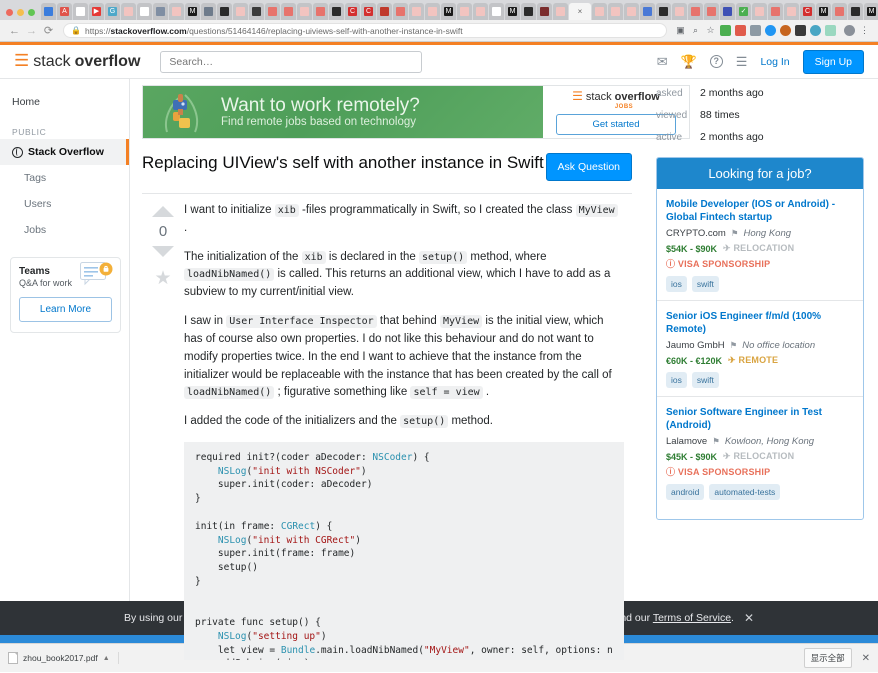 The height and width of the screenshot is (673, 878). Describe the element at coordinates (291, 61) in the screenshot. I see `search-input` at that location.